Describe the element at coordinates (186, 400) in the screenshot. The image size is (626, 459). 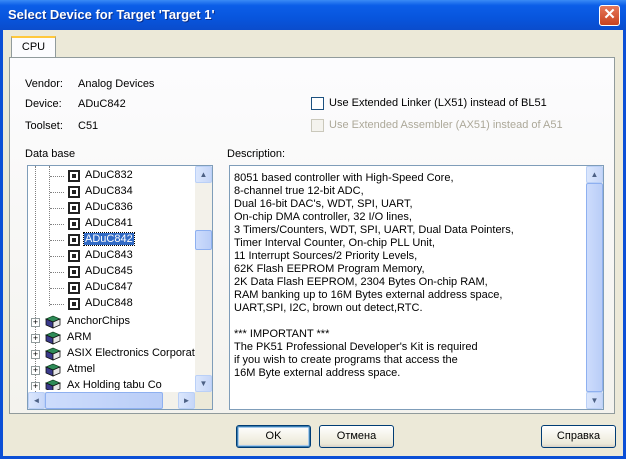
I see `scroll-right-button: ►` at that location.